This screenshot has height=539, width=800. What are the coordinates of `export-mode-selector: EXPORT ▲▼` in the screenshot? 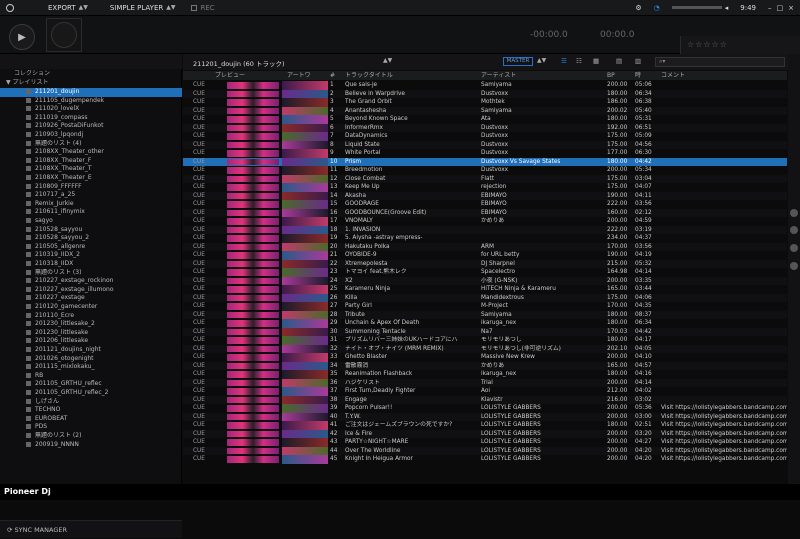 It's located at (68, 8).